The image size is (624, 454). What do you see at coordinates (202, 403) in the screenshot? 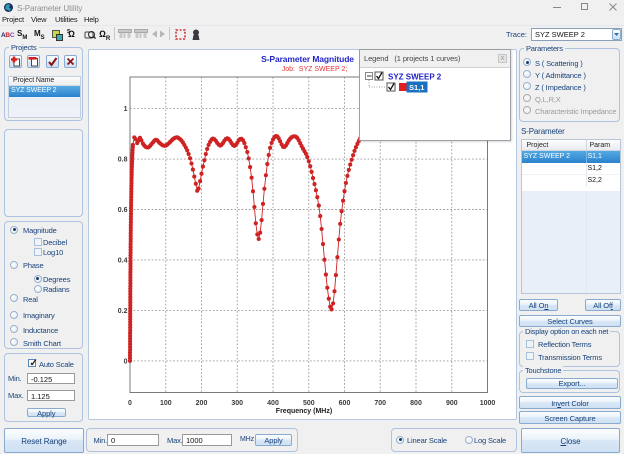
I see `svg-text: 200` at bounding box center [202, 403].